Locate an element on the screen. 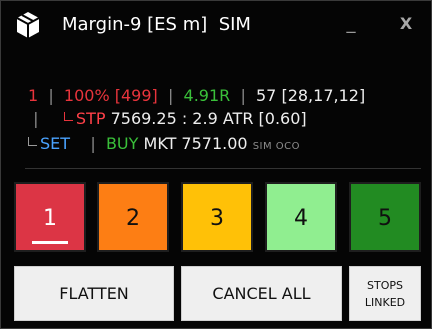 The image size is (432, 329). qty-button-3: 3 is located at coordinates (217, 217).